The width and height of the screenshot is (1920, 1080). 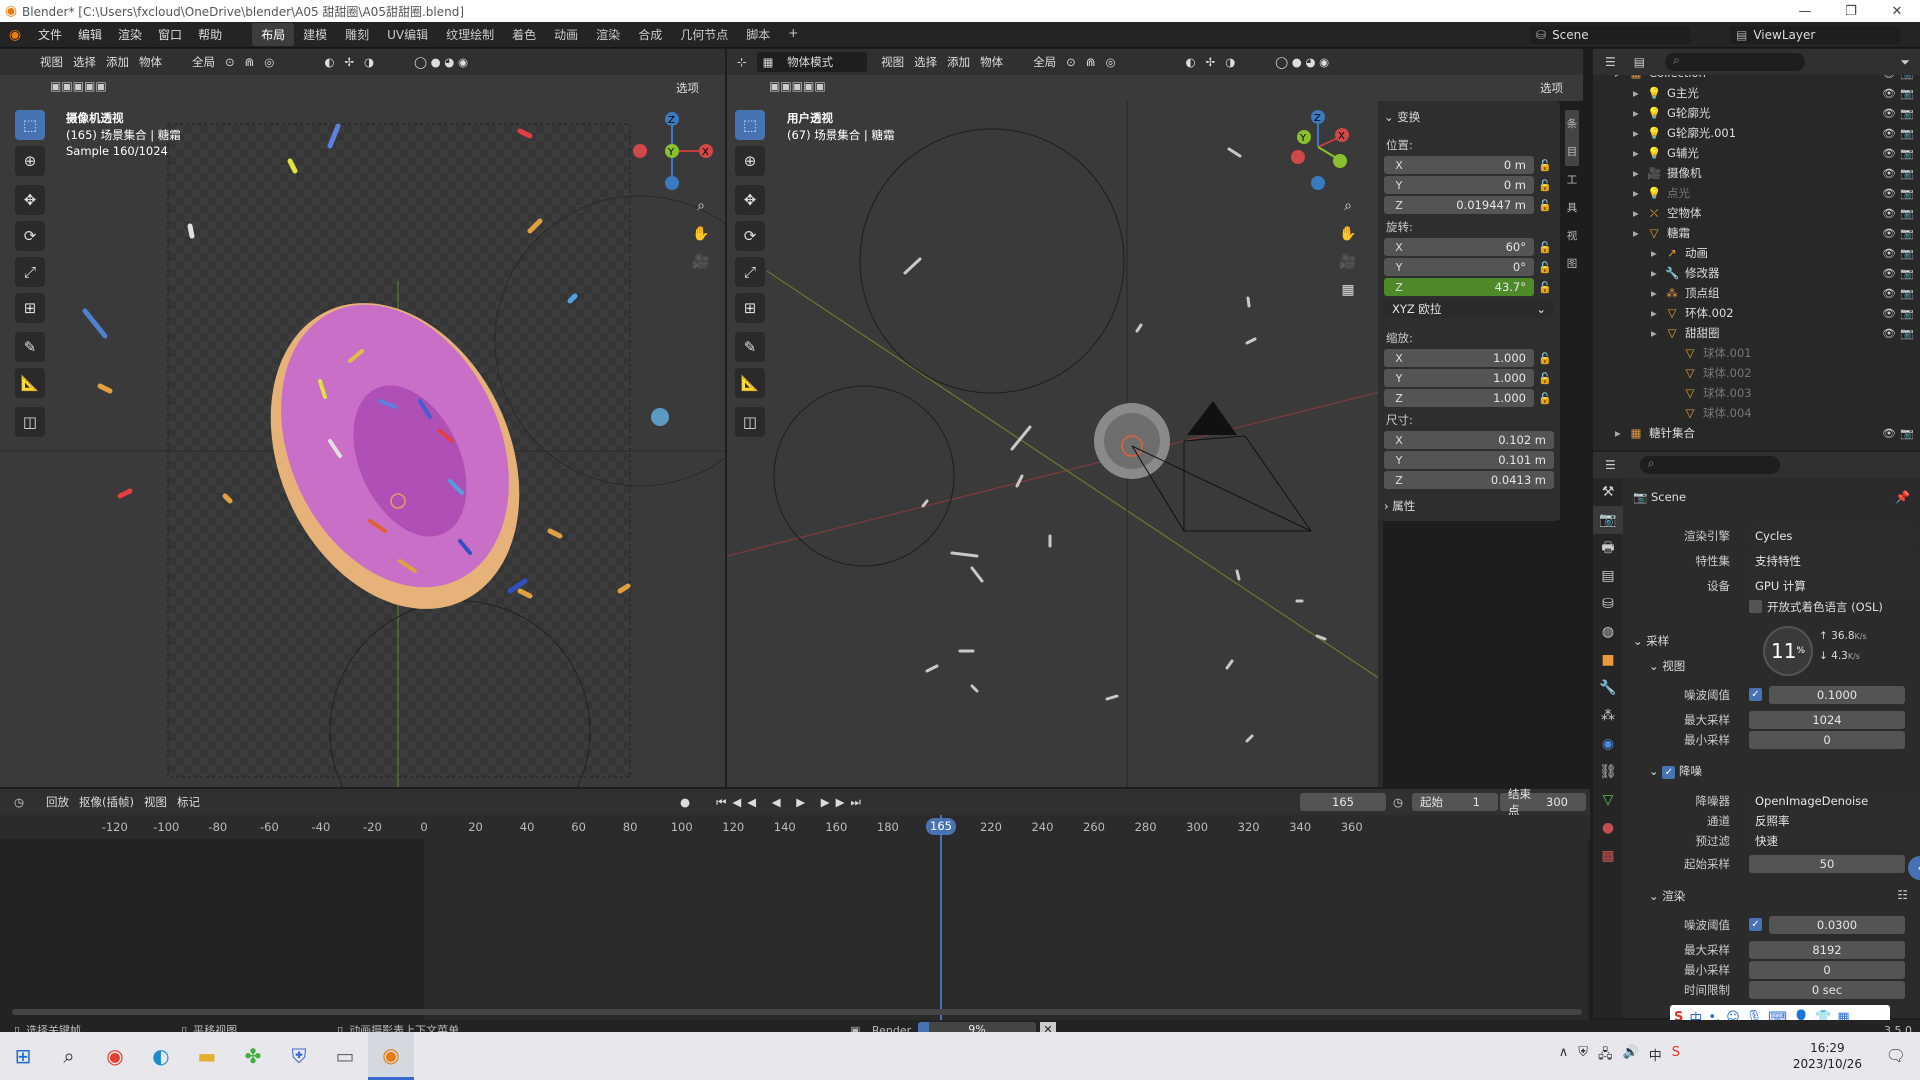 I want to click on right-move-tool-icon: ✥, so click(x=750, y=200).